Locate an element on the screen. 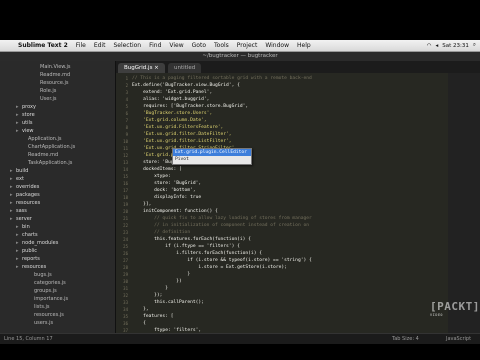 This screenshot has width=480, height=360. sidebar-file: resources.js is located at coordinates (46, 315).